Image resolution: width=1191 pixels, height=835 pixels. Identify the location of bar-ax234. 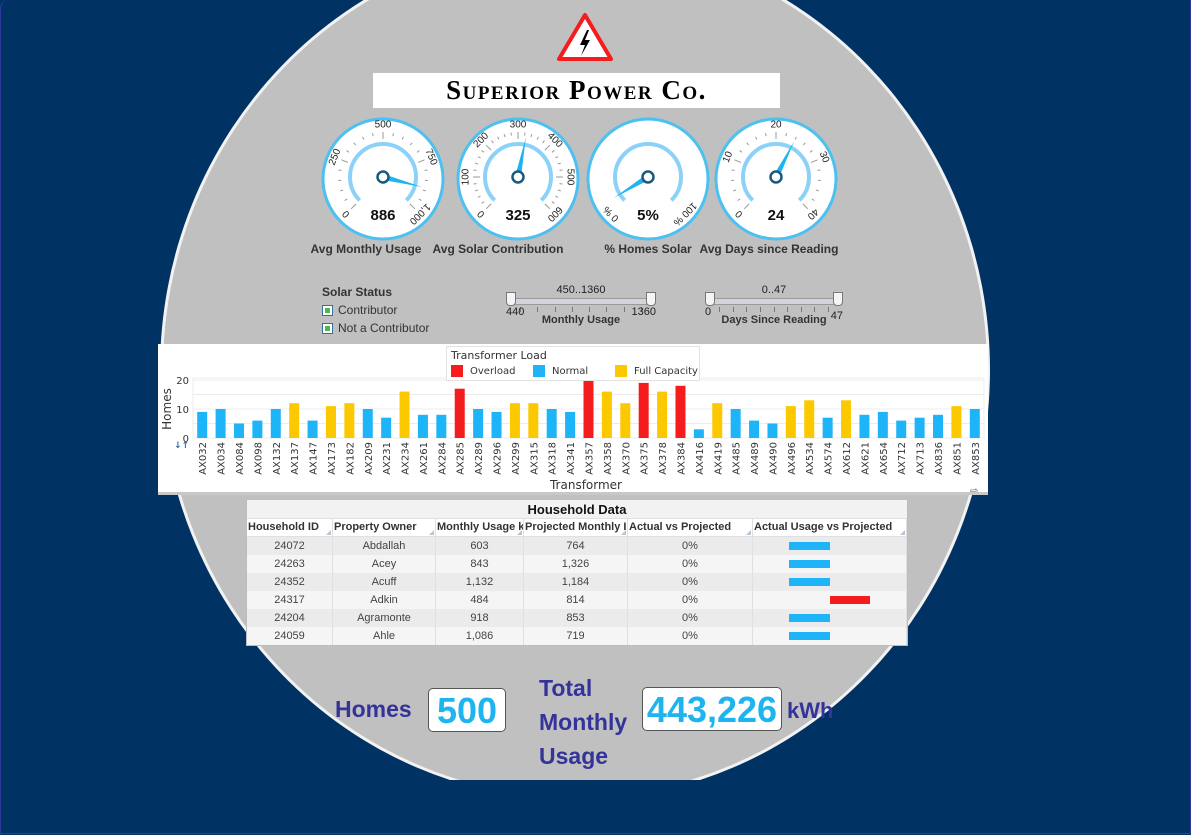
(404, 414).